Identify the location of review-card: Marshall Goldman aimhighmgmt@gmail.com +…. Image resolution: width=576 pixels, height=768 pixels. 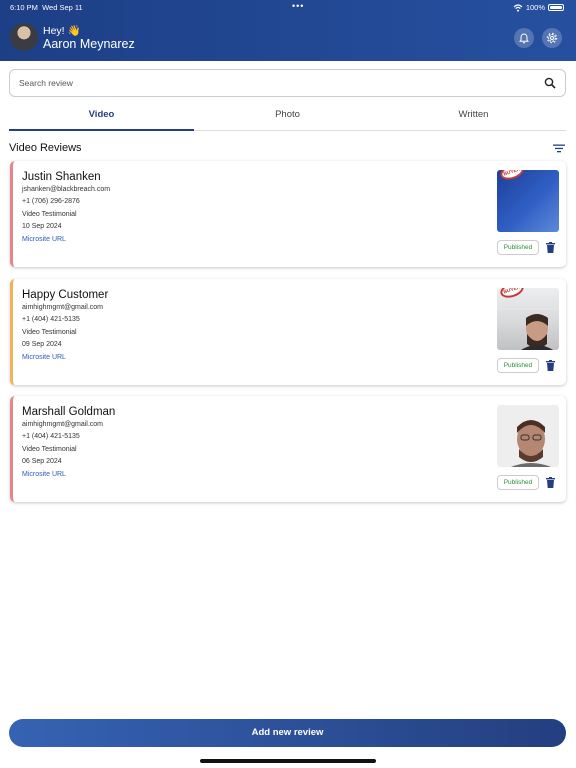
(288, 449).